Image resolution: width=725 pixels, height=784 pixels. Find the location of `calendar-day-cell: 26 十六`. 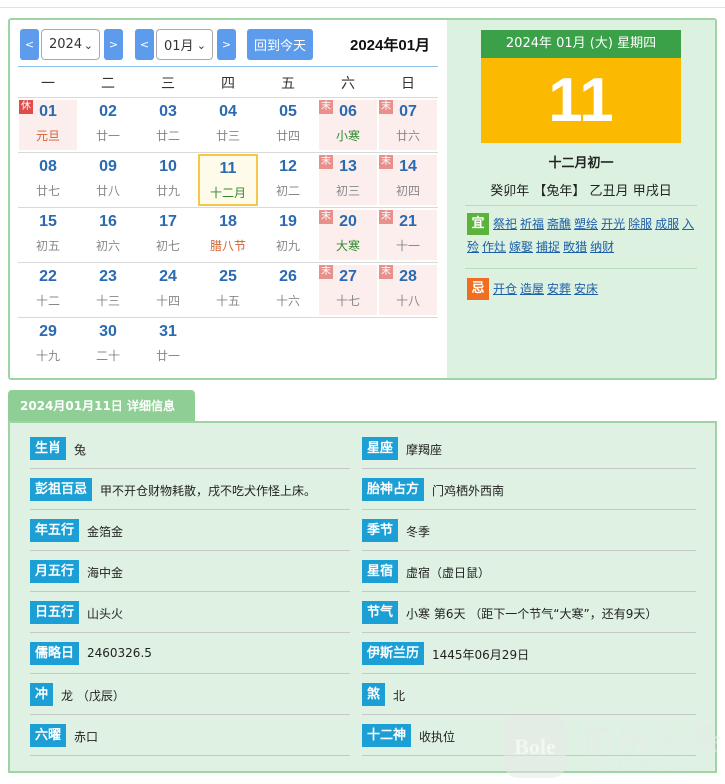

calendar-day-cell: 26 十六 is located at coordinates (288, 290).